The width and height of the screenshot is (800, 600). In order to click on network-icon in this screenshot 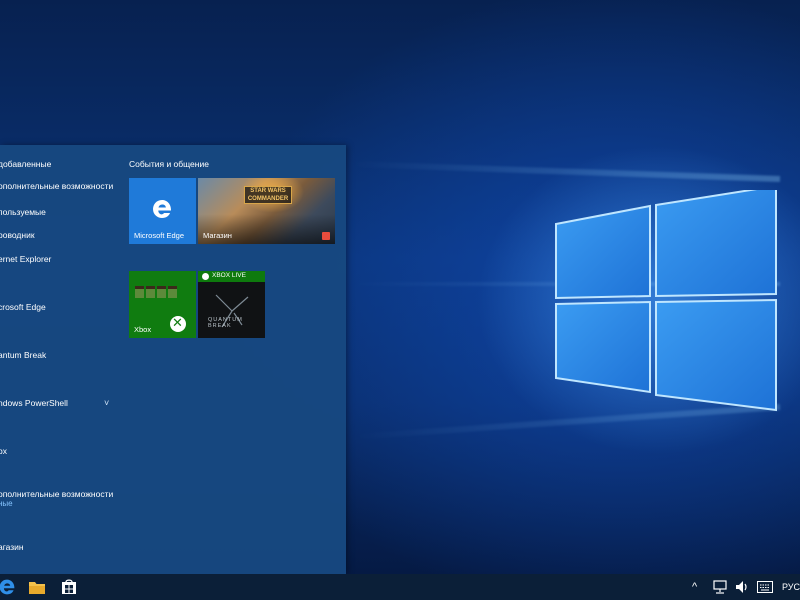, I will do `click(720, 587)`.